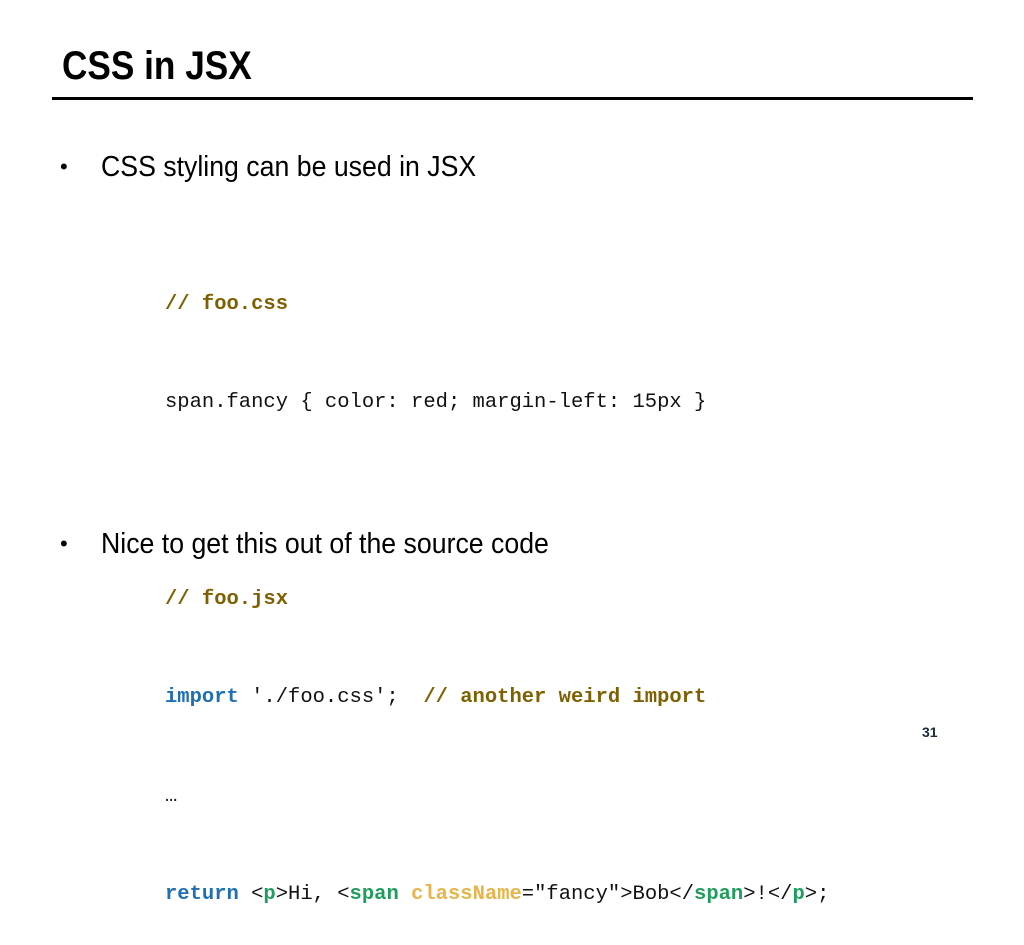 This screenshot has height=945, width=1024. I want to click on page-number: 31, so click(930, 732).